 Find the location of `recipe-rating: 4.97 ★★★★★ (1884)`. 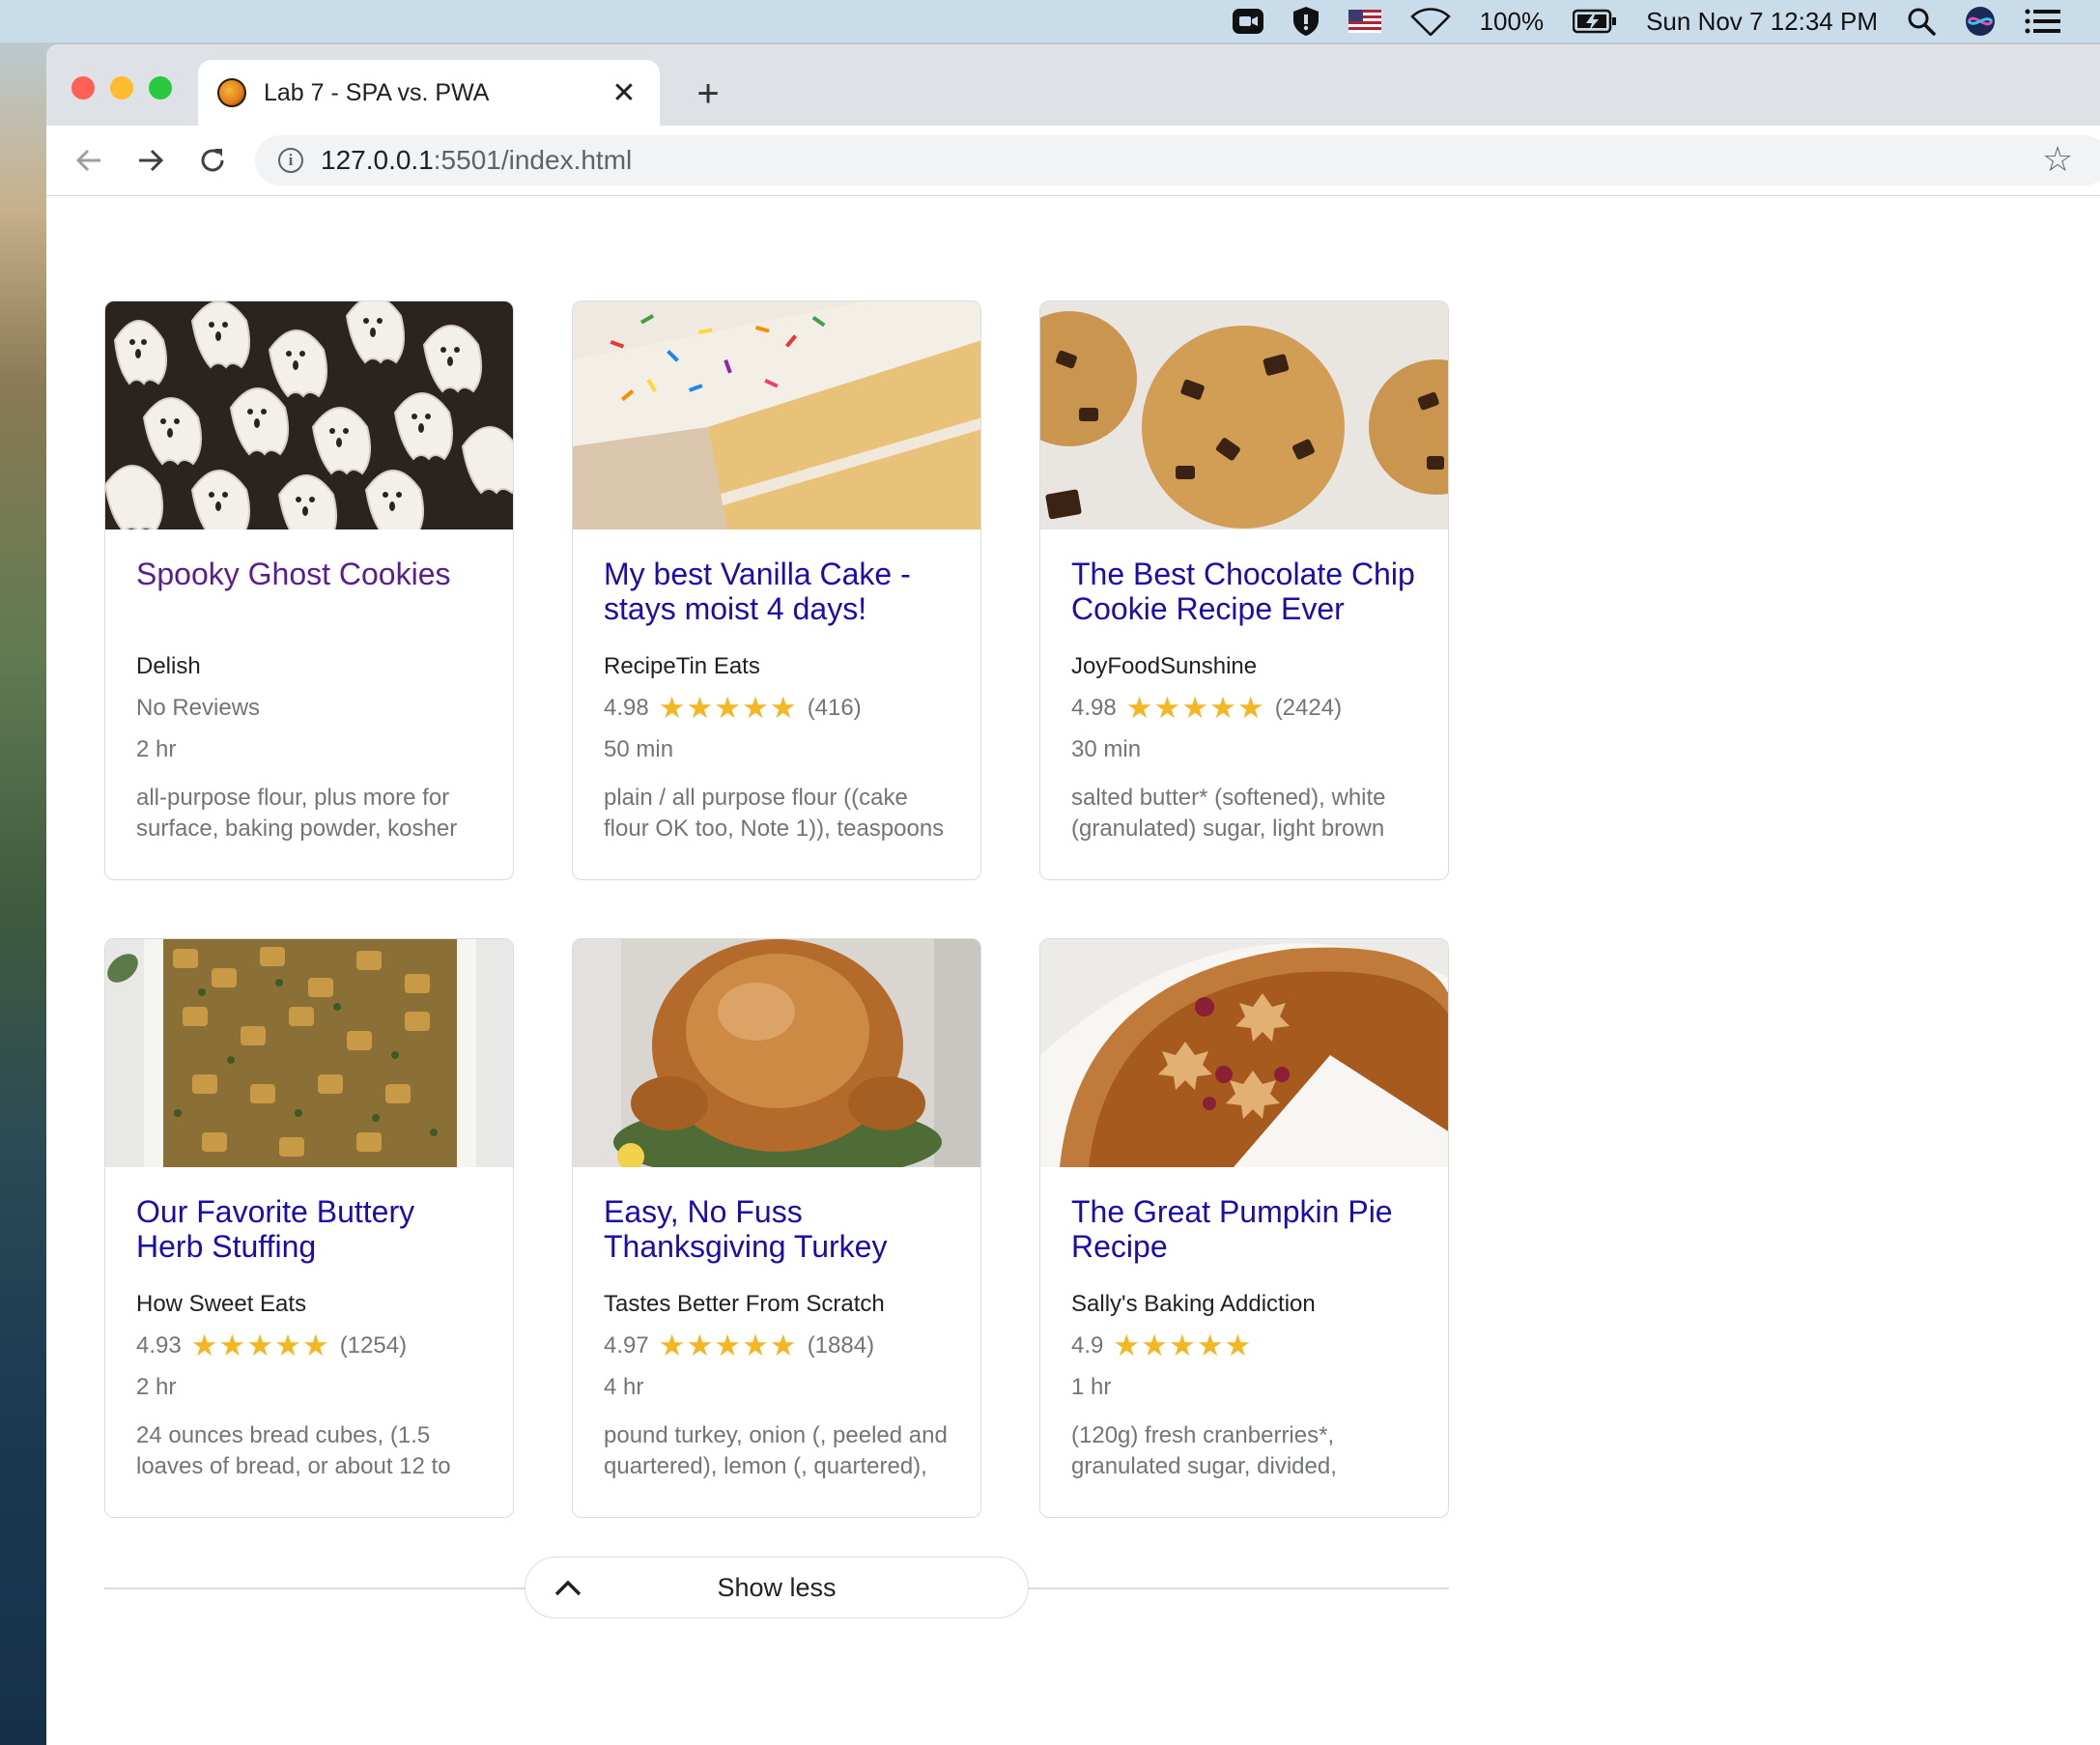

recipe-rating: 4.97 ★★★★★ (1884) is located at coordinates (777, 1345).